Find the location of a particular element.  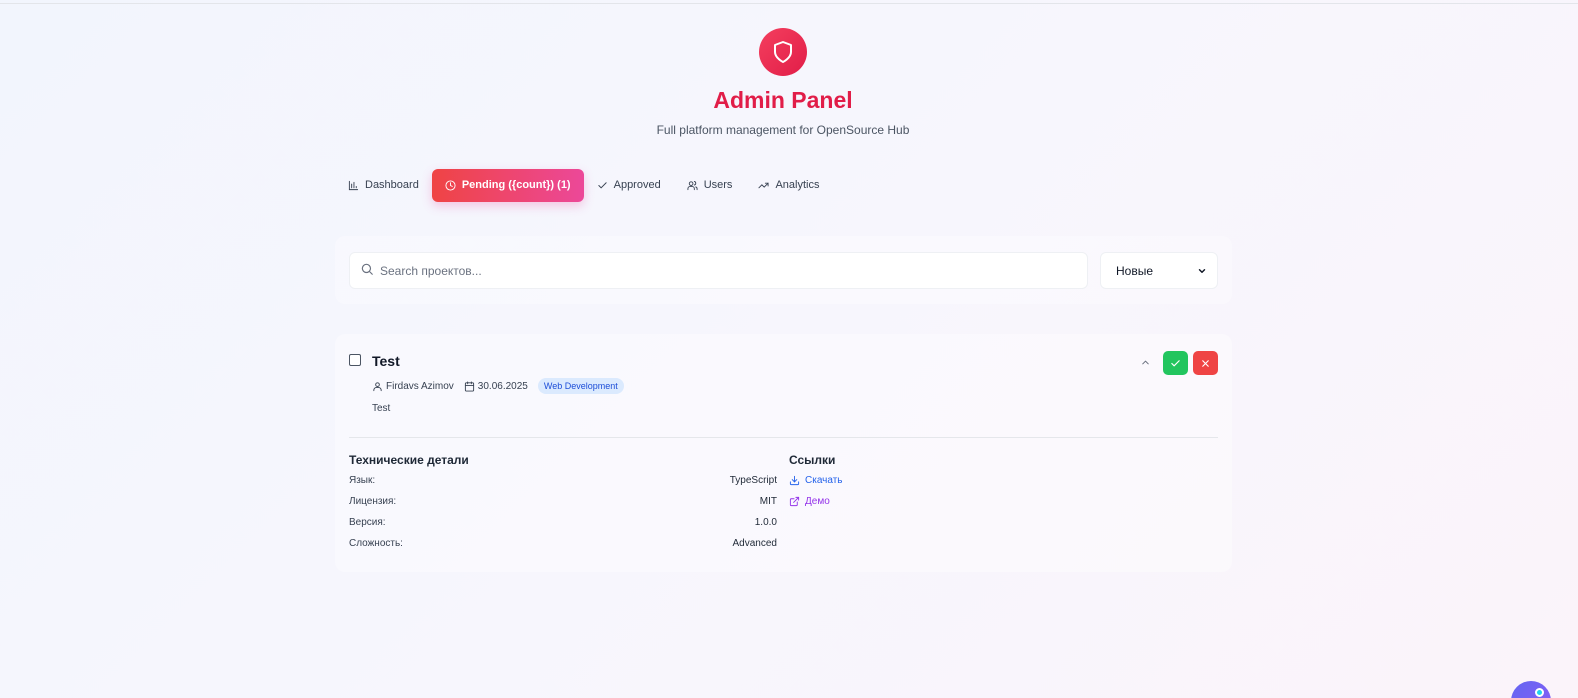

users-icon is located at coordinates (692, 185).